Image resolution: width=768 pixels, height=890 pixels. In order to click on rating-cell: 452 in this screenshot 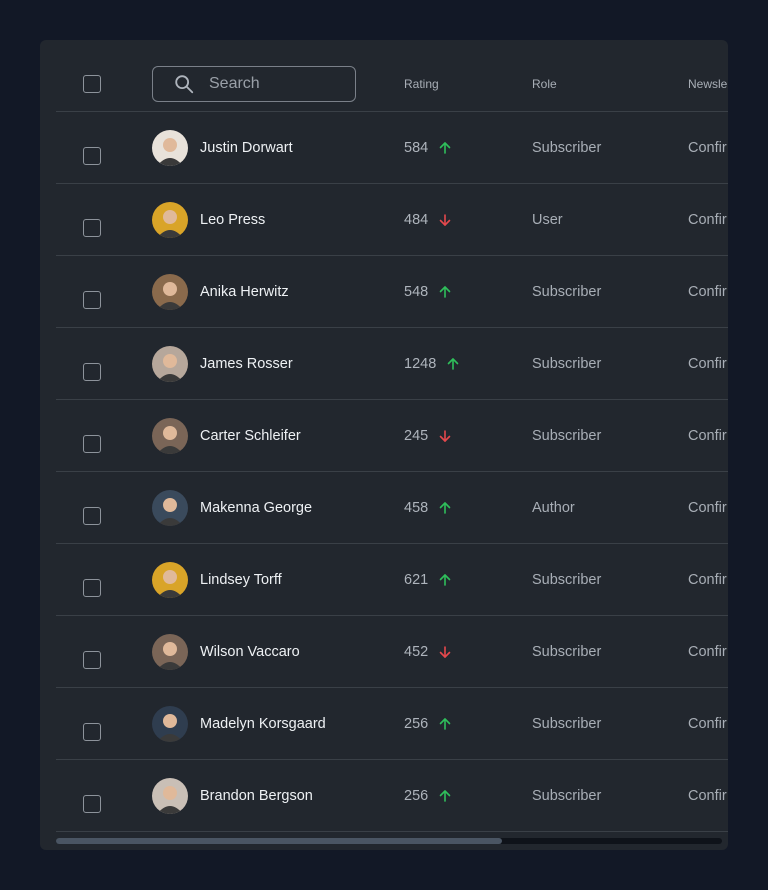, I will do `click(428, 652)`.